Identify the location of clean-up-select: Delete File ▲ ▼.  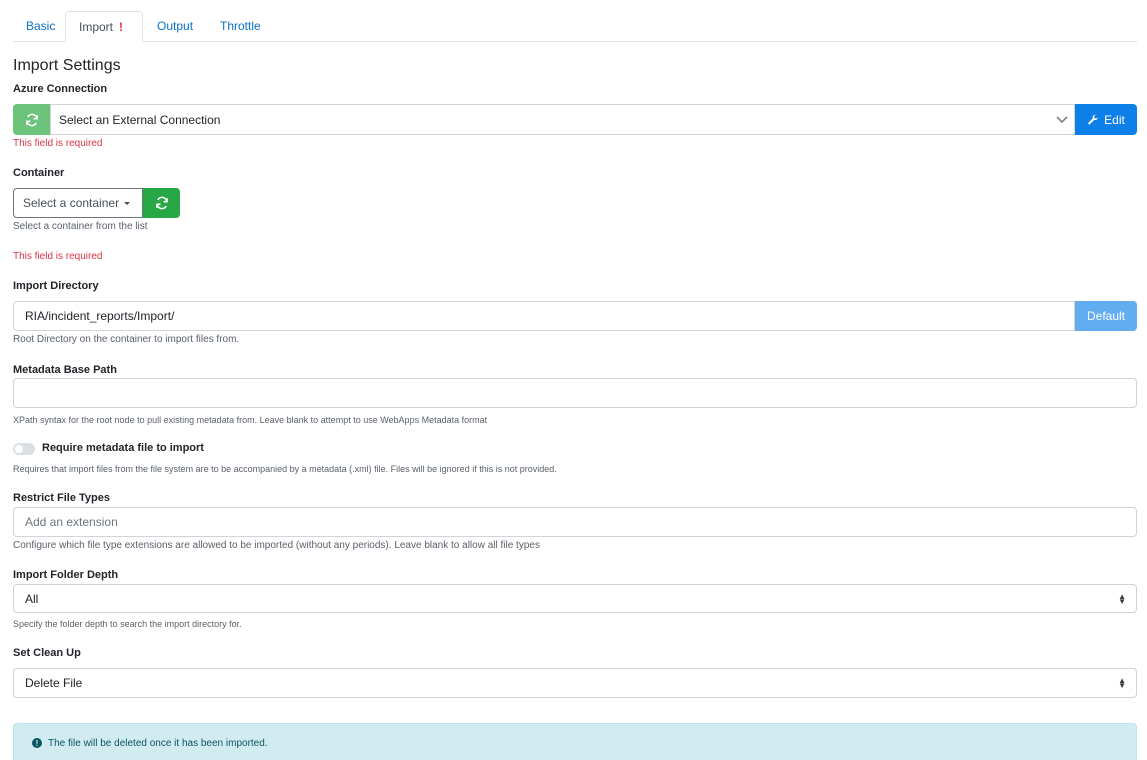
(575, 683).